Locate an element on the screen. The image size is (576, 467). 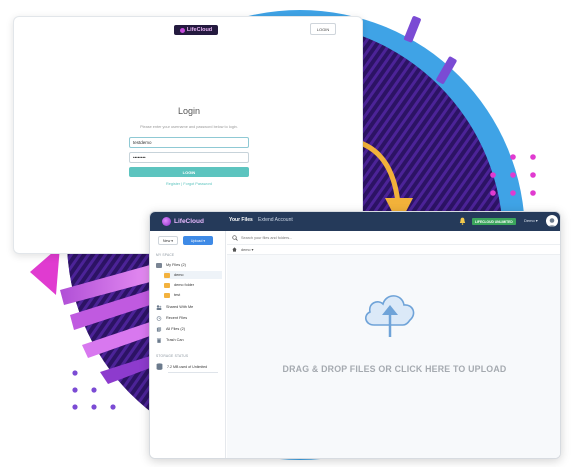
sidebar-item-trash: Trash Can is located at coordinates (190, 340).